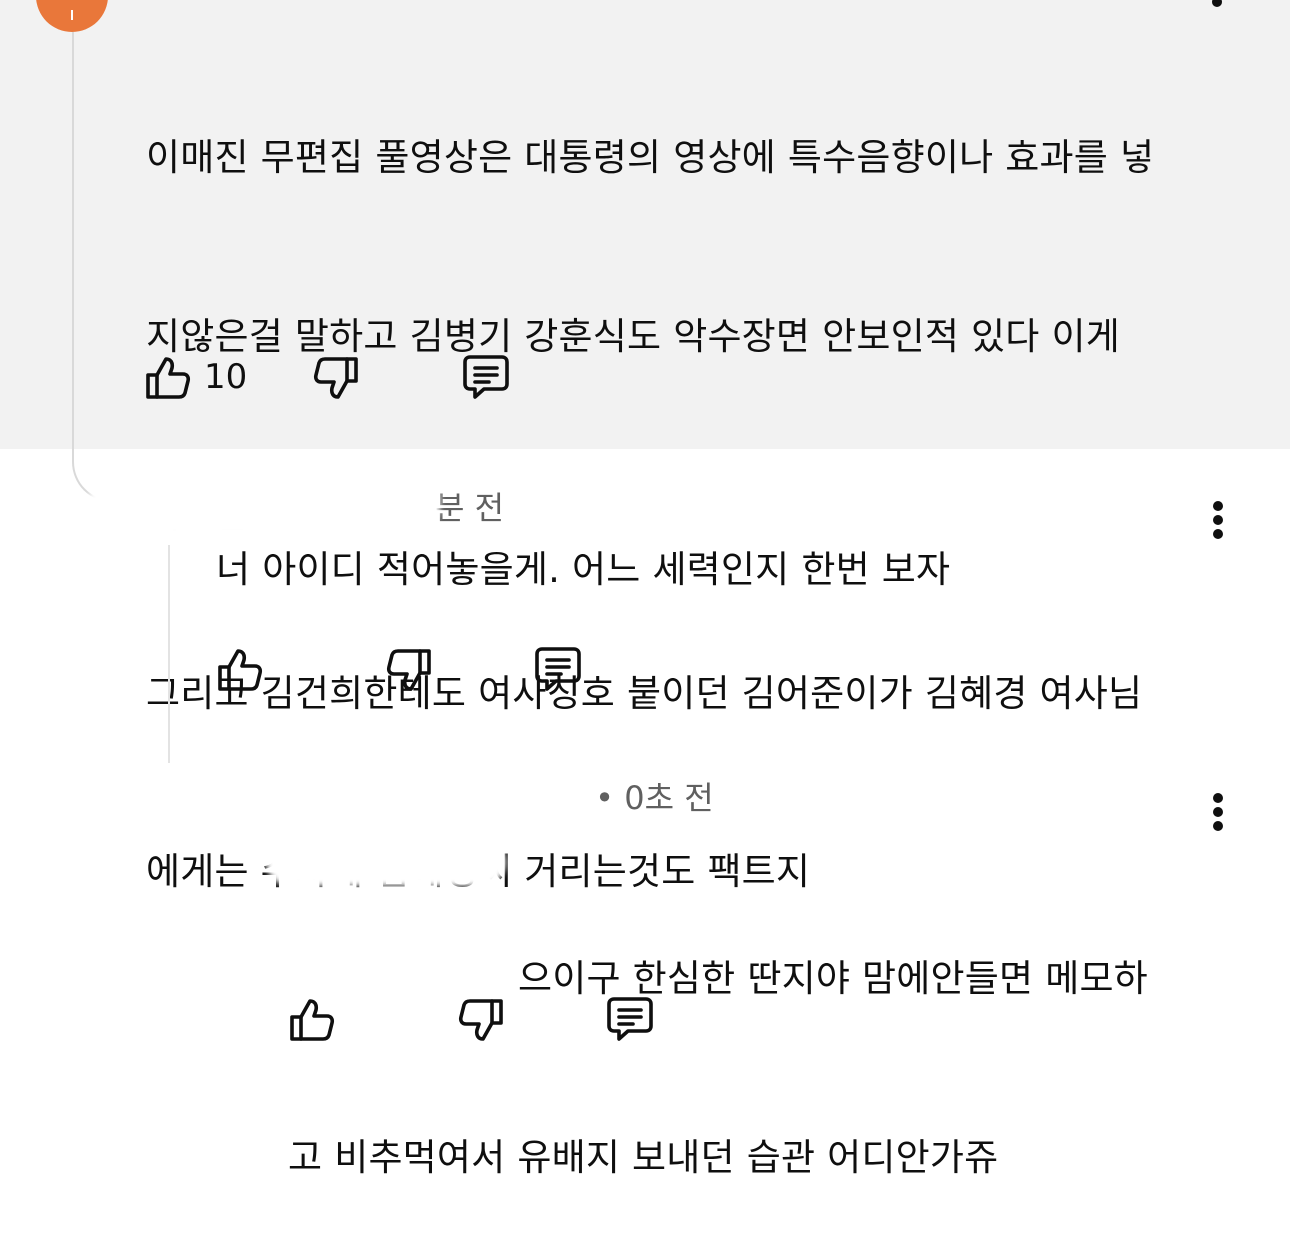  What do you see at coordinates (644, 693) in the screenshot?
I see `comment-line: 그리고 김건희한테도 여사칭호 붙이던 김어준이가 김혜경 여사님` at bounding box center [644, 693].